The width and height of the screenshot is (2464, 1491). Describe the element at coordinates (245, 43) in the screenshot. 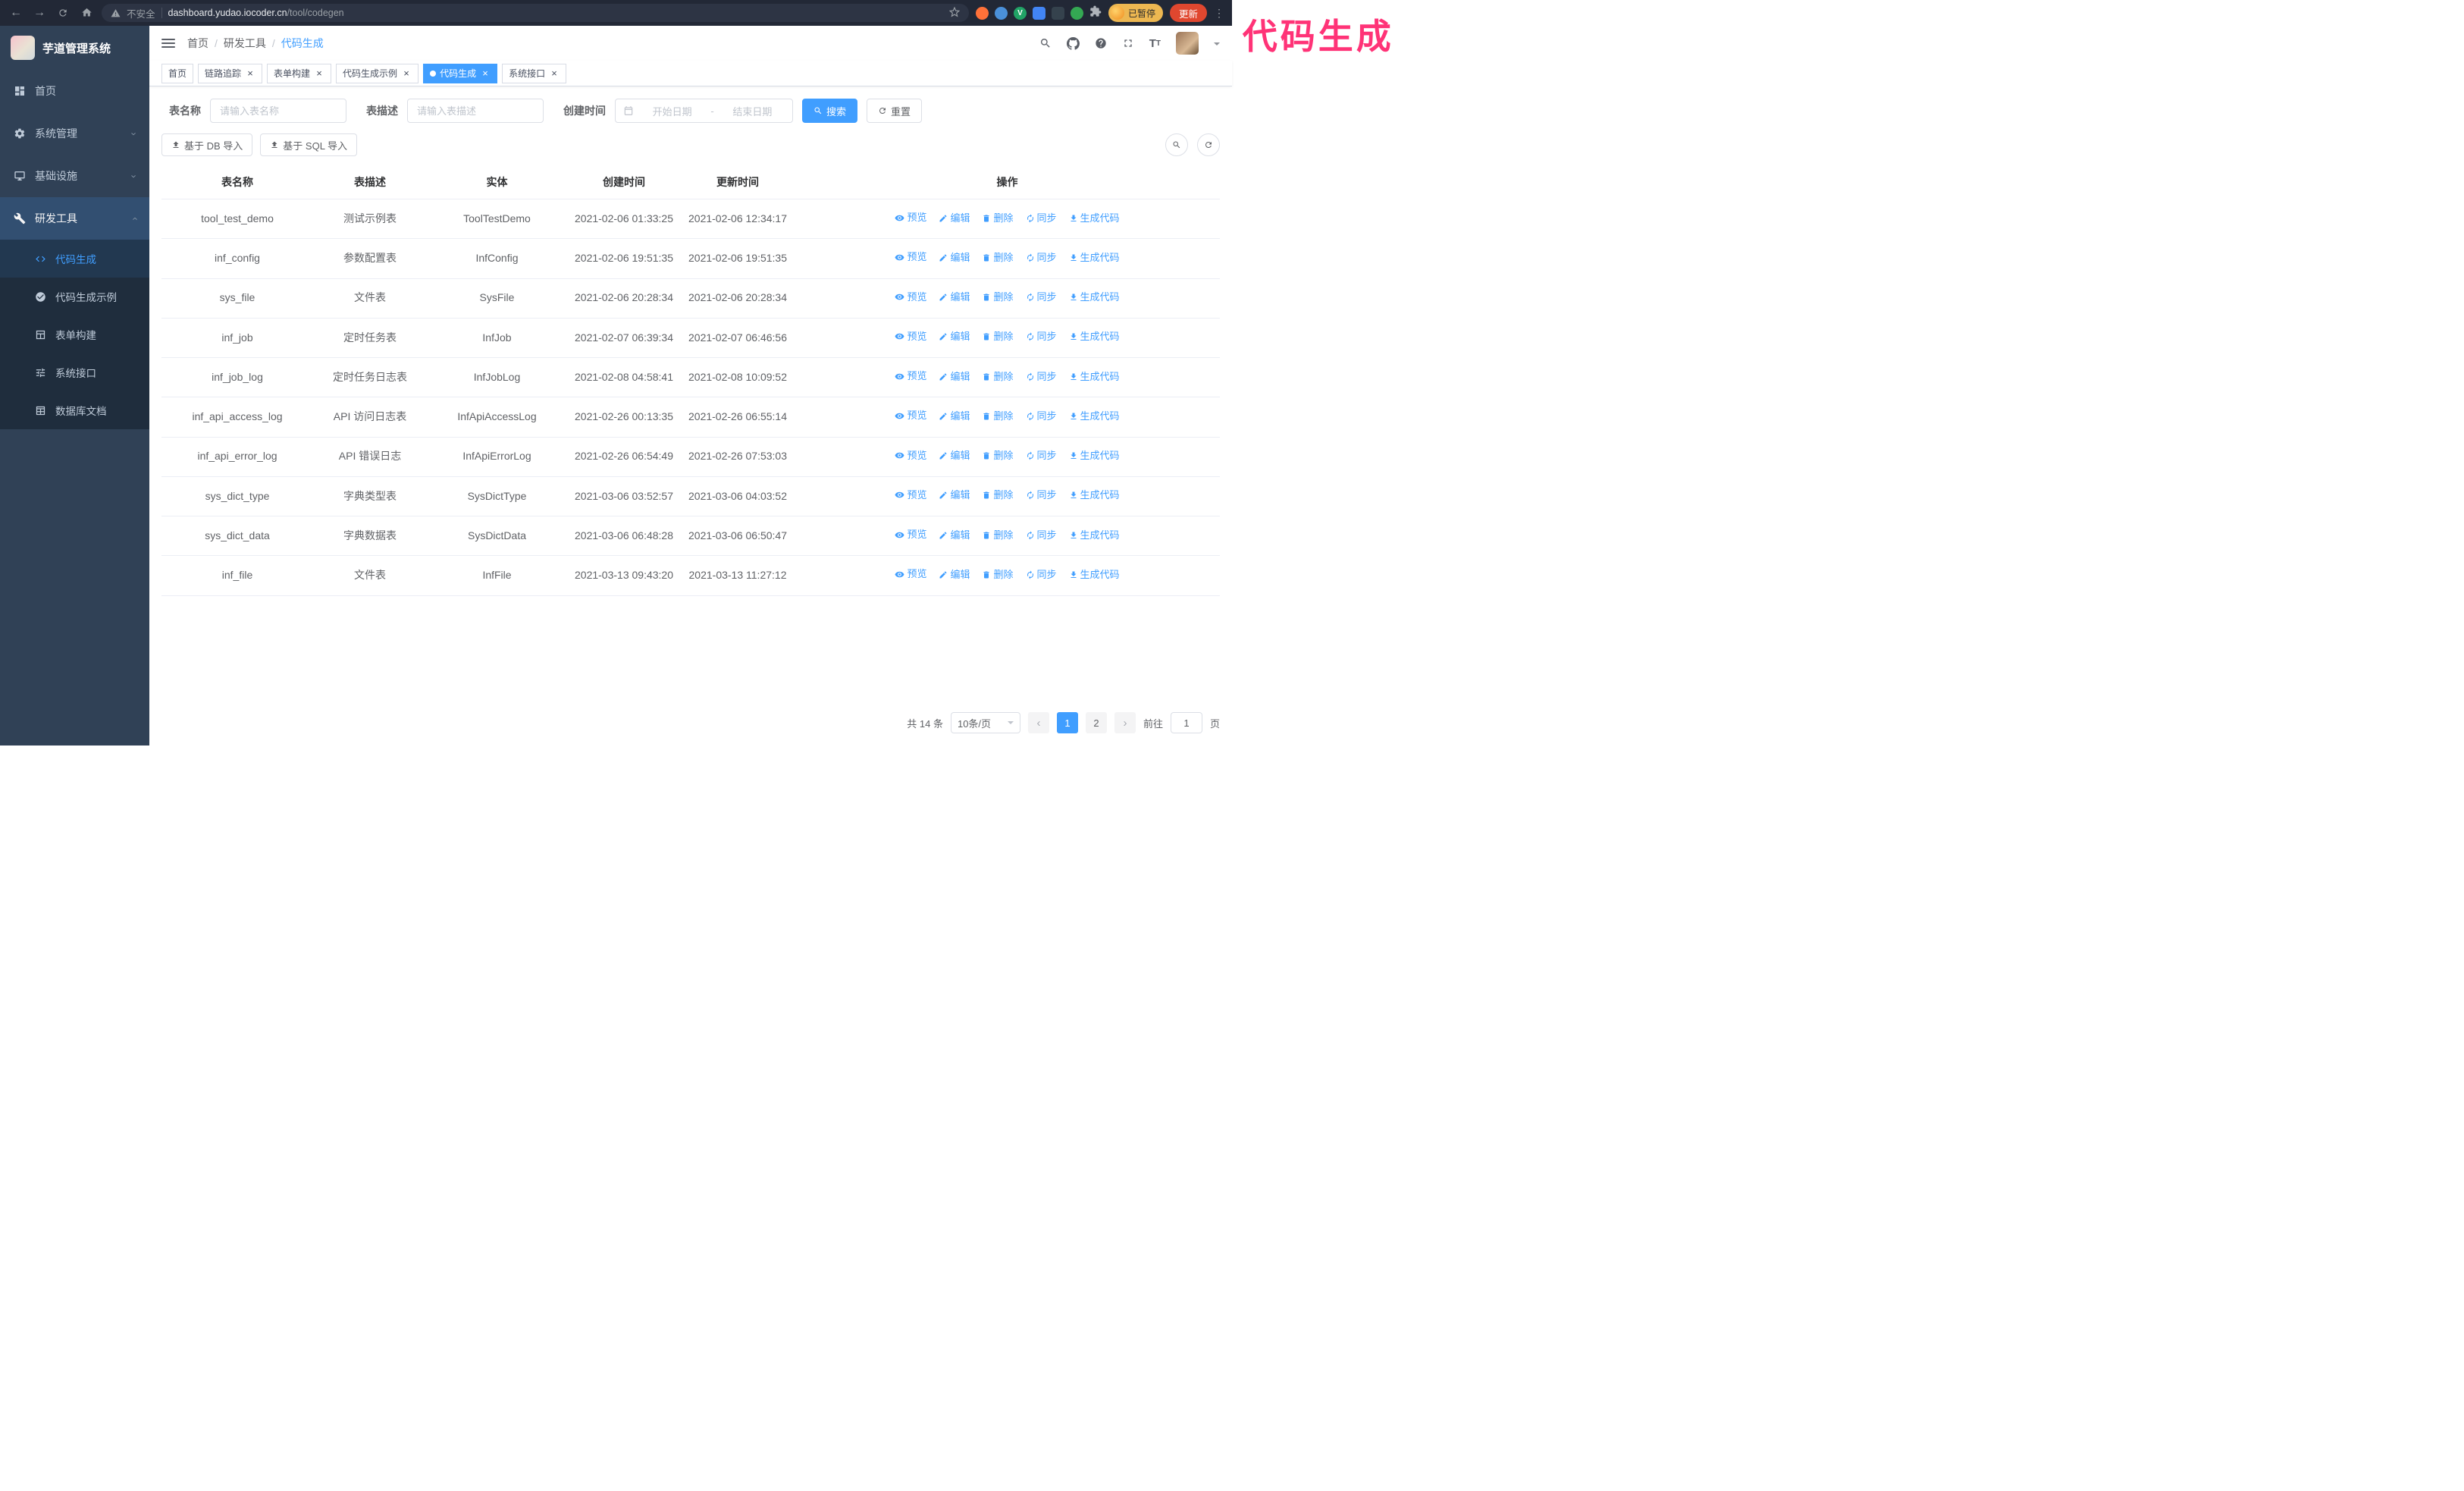

I see `breadcrumb-devtools: 研发工具` at that location.